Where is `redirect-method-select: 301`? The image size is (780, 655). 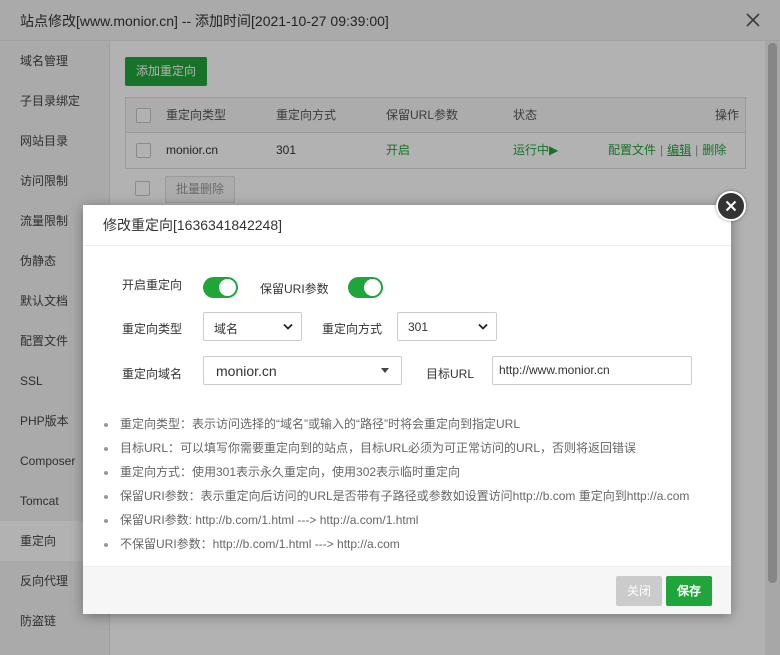
redirect-method-select: 301 is located at coordinates (447, 326).